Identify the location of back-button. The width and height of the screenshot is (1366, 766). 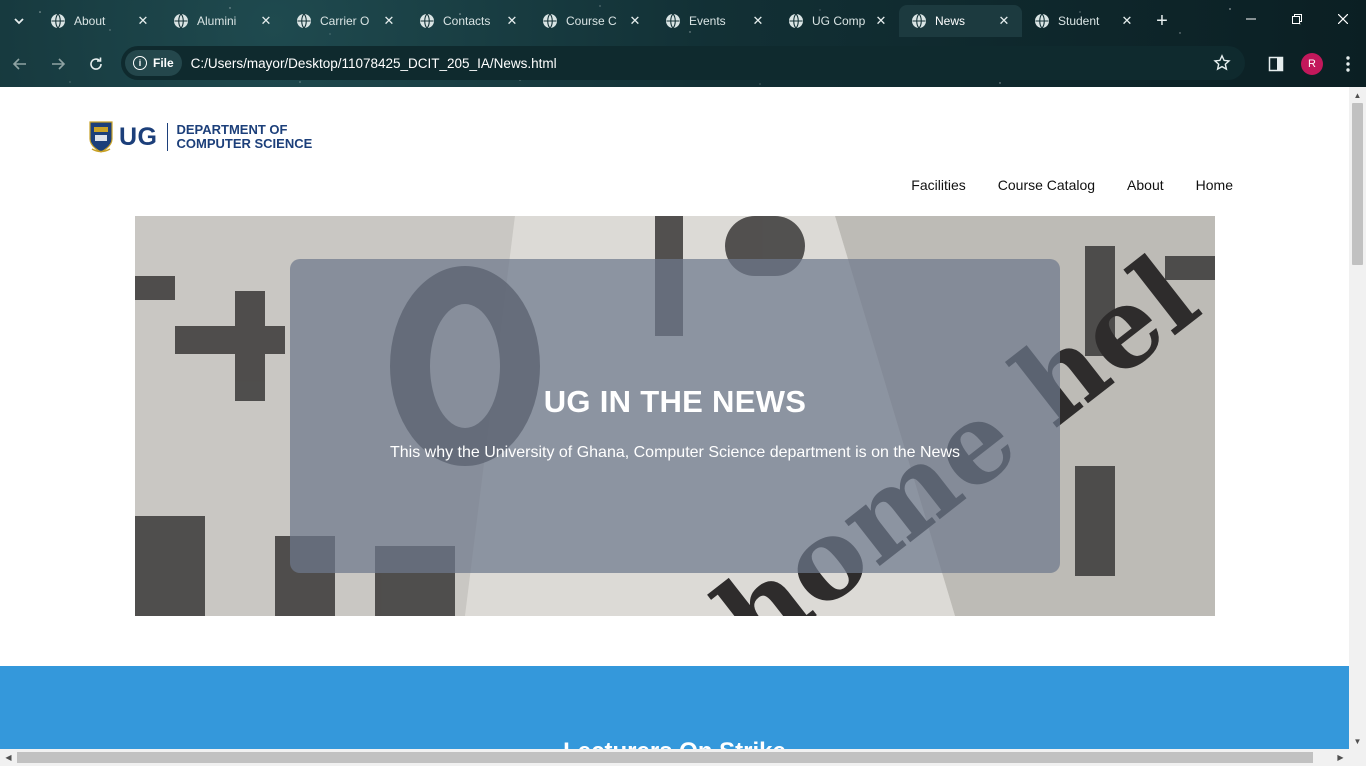
(20, 64).